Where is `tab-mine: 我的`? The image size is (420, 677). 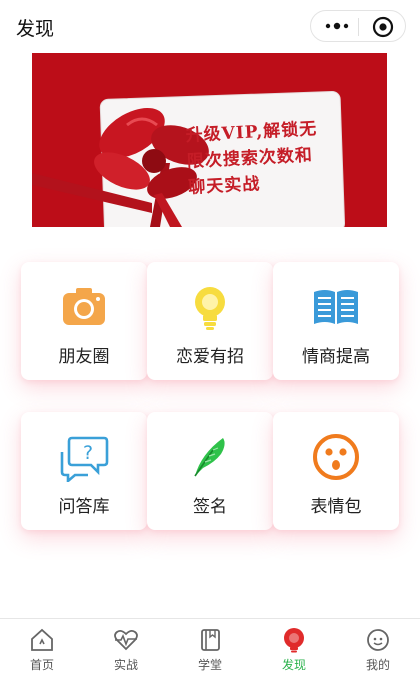 tab-mine: 我的 is located at coordinates (378, 648).